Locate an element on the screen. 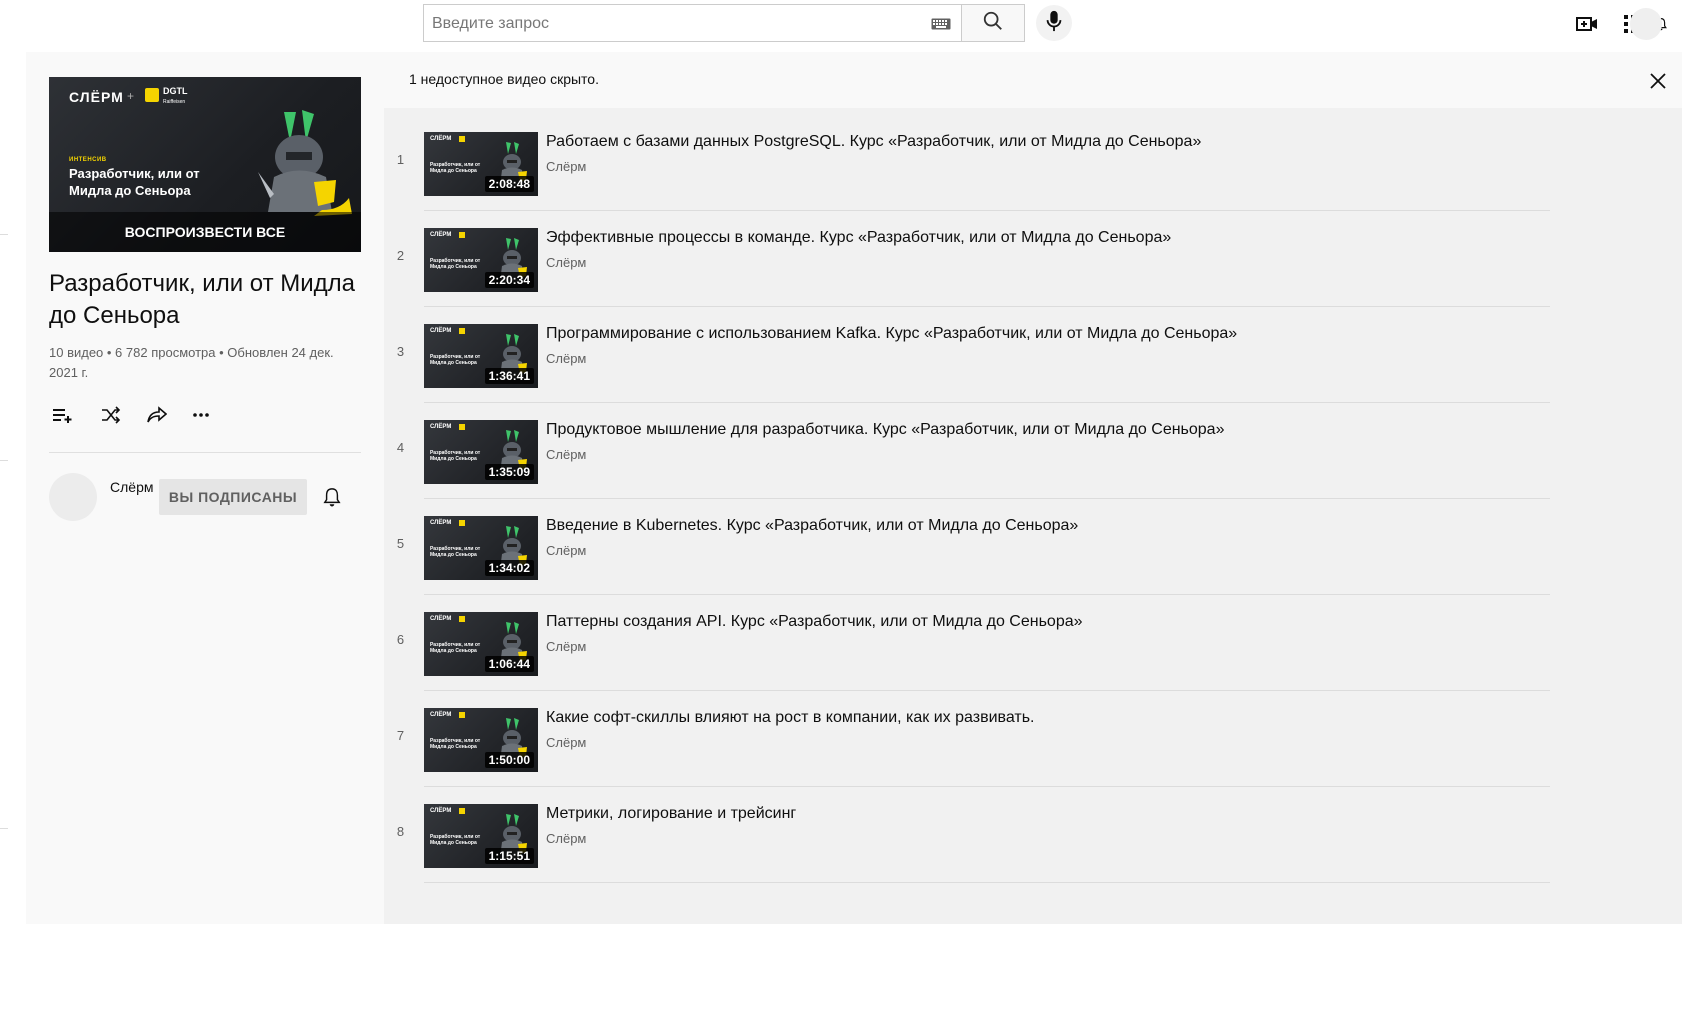 The height and width of the screenshot is (1030, 1682). video-duration: 1:15:51 is located at coordinates (509, 856).